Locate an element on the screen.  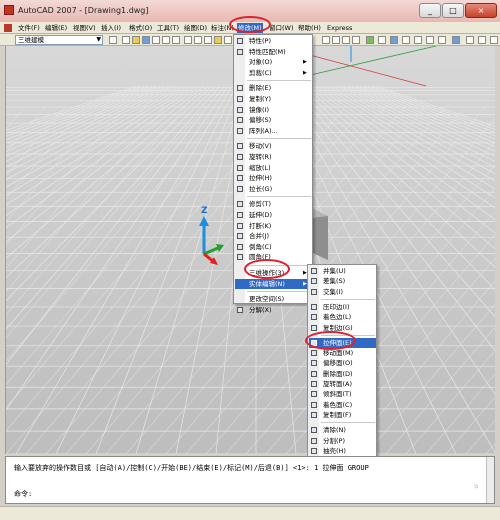
modify-menu-item-18: 倒角(C) is located at coordinates (273, 247).